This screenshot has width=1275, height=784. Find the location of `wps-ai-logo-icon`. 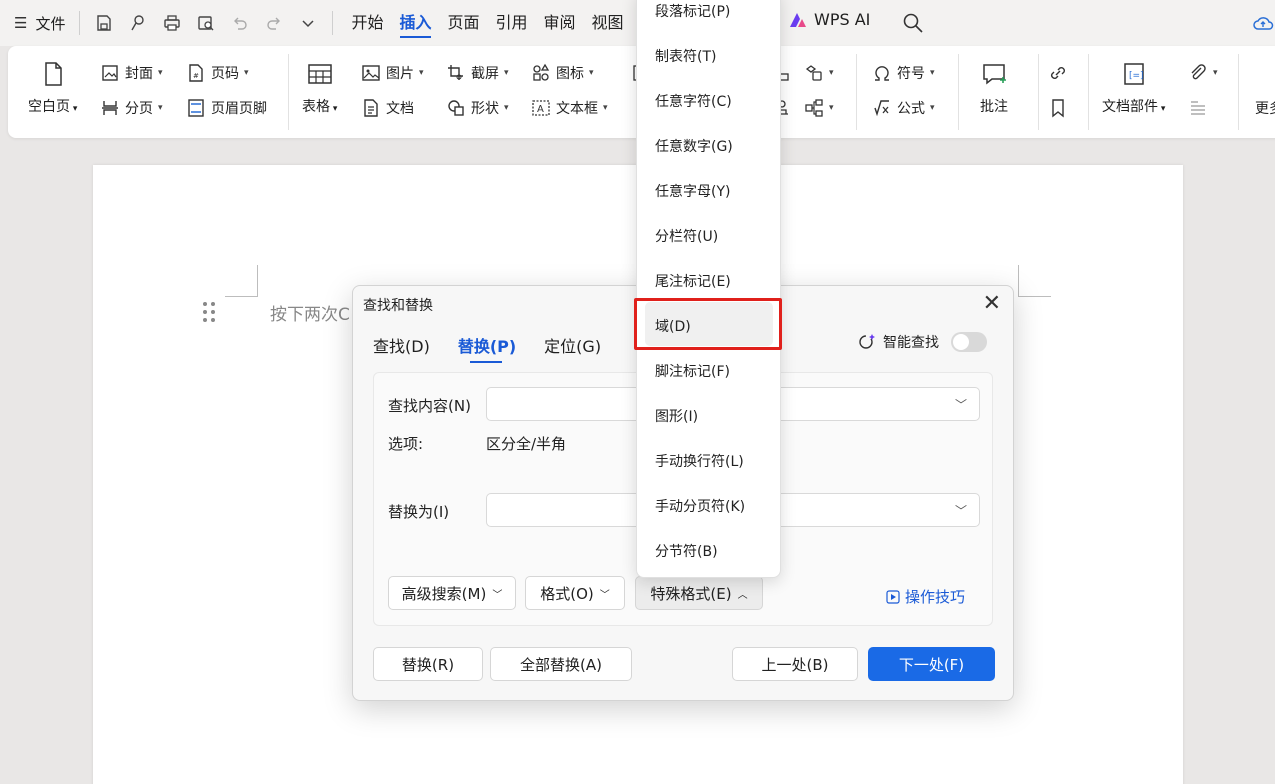

wps-ai-logo-icon is located at coordinates (798, 19).